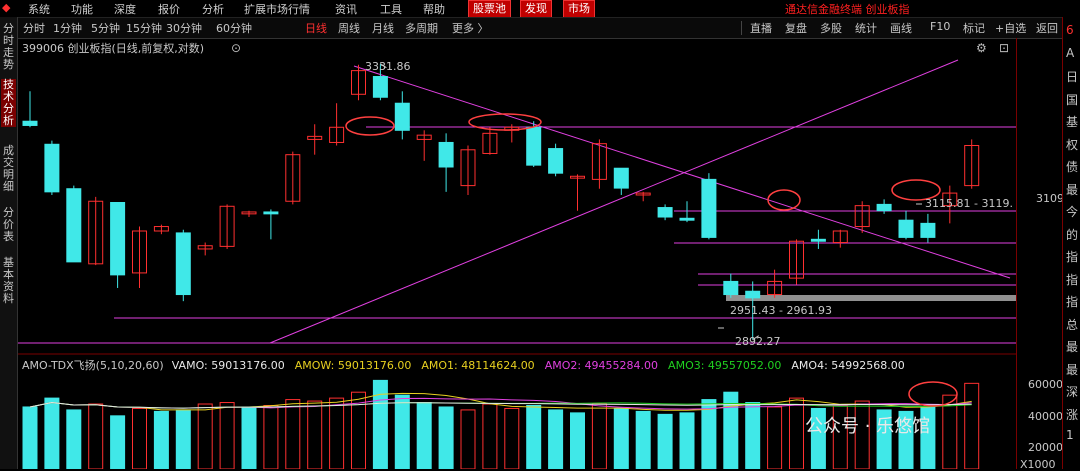 The image size is (1080, 471). What do you see at coordinates (601, 365) in the screenshot?
I see `volume-legend-item: AMO2: 49455284.00` at bounding box center [601, 365].